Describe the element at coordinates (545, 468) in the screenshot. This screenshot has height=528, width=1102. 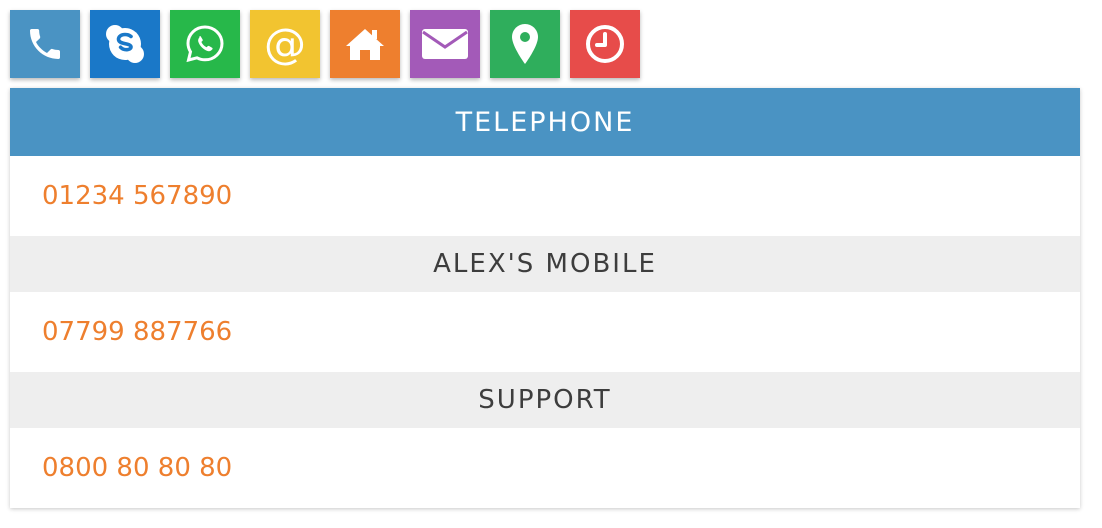
I see `number-row-support: 0800 80 80 80` at that location.